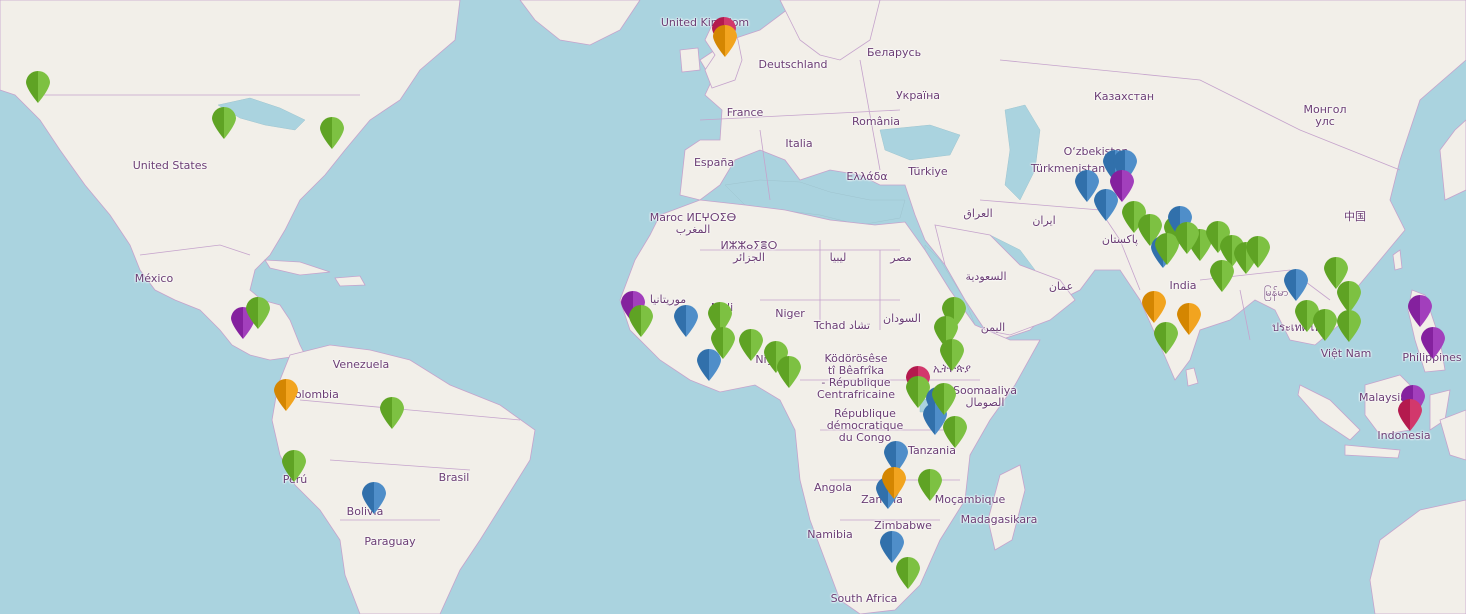 The width and height of the screenshot is (1466, 614). I want to click on sri-lanka-land, so click(1192, 377).